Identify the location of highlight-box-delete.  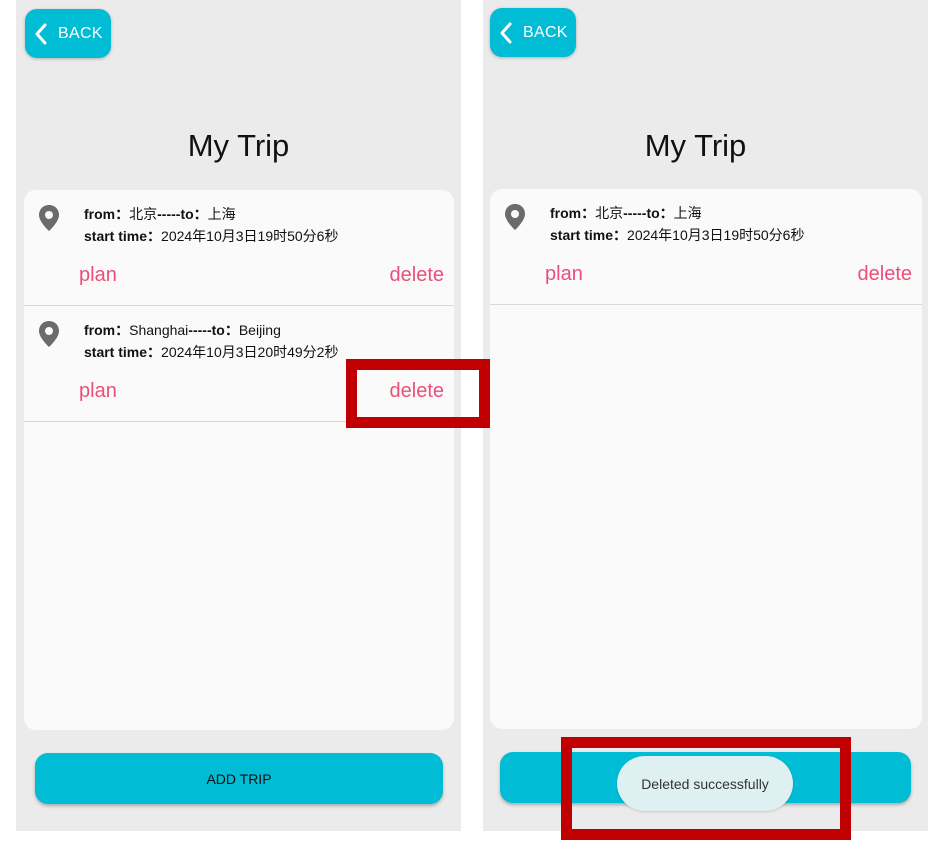
(418, 393).